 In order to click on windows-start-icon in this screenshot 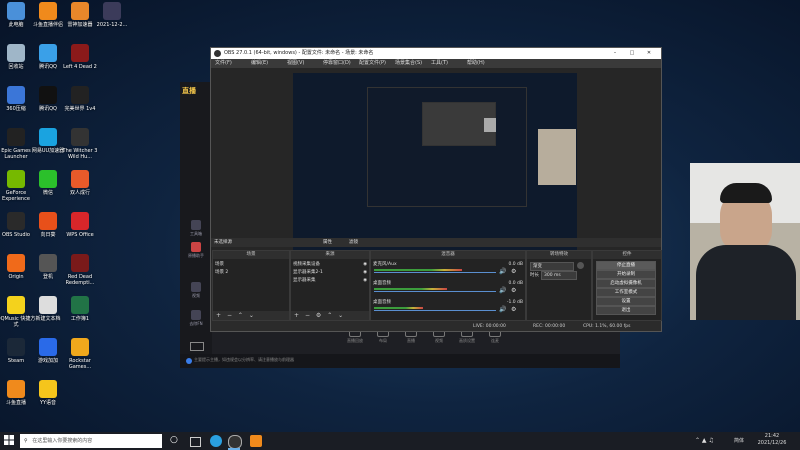, I will do `click(10, 441)`.